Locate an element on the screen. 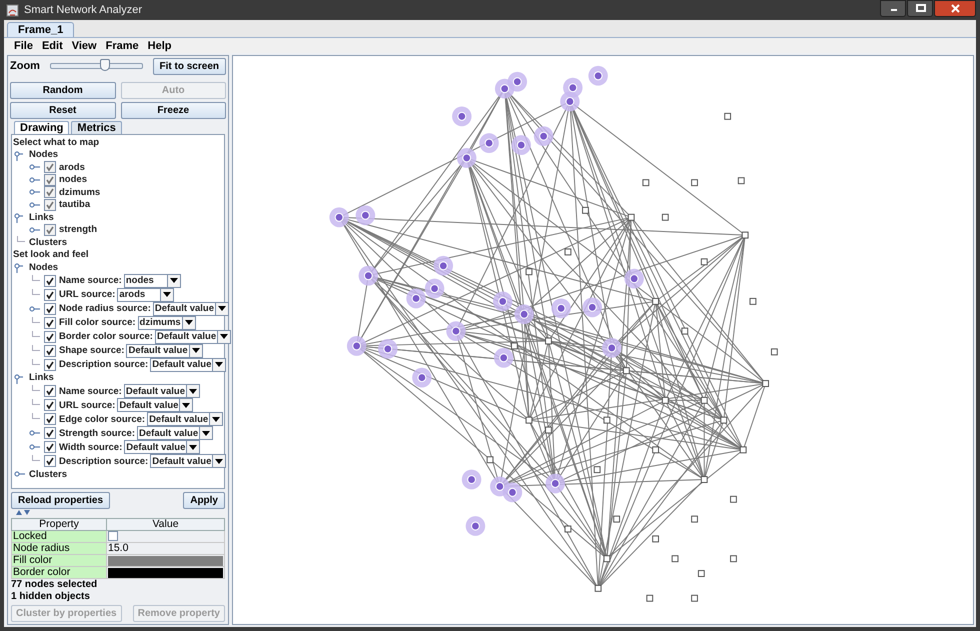 This screenshot has width=980, height=631. fit-to-screen-button: Fit to screen is located at coordinates (189, 66).